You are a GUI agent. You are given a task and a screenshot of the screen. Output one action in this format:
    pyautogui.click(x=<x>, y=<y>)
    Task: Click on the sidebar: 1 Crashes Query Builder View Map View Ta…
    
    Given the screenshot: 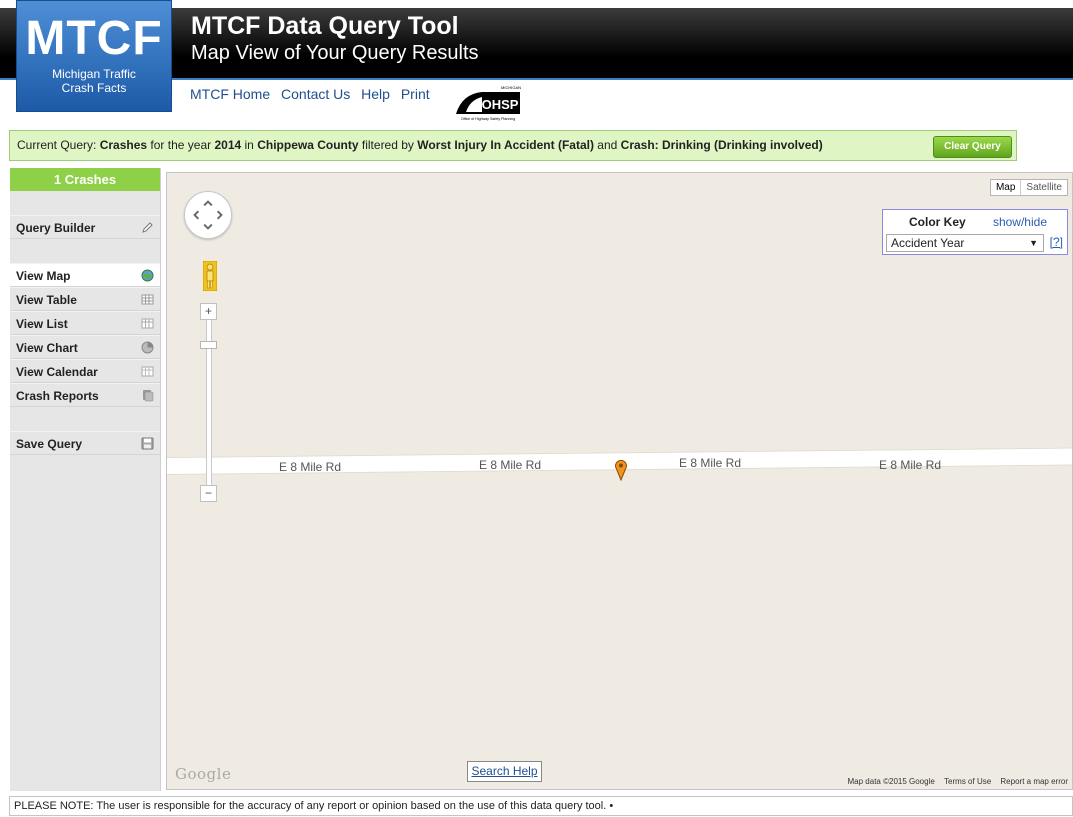 What is the action you would take?
    pyautogui.click(x=85, y=479)
    